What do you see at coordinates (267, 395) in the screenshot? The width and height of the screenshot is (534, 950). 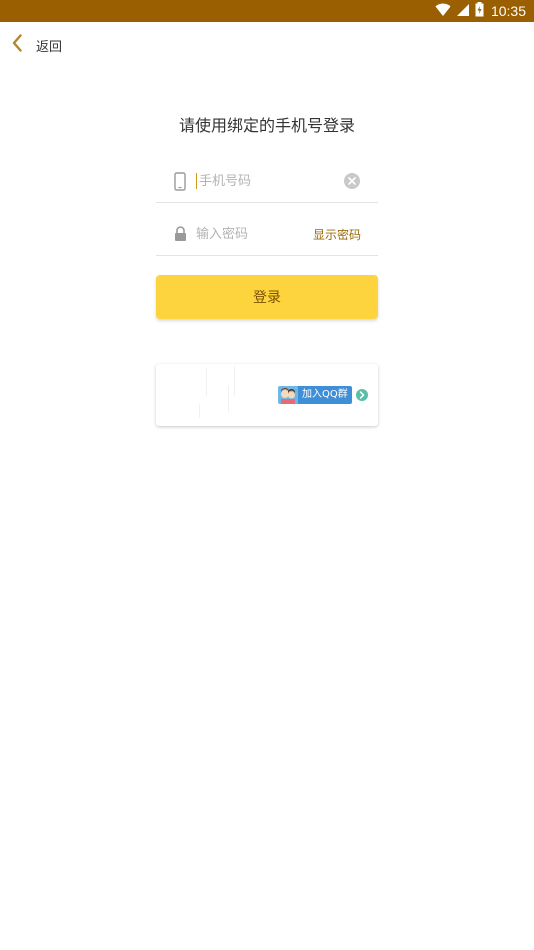 I see `qq-group-card: 加入QQ群` at bounding box center [267, 395].